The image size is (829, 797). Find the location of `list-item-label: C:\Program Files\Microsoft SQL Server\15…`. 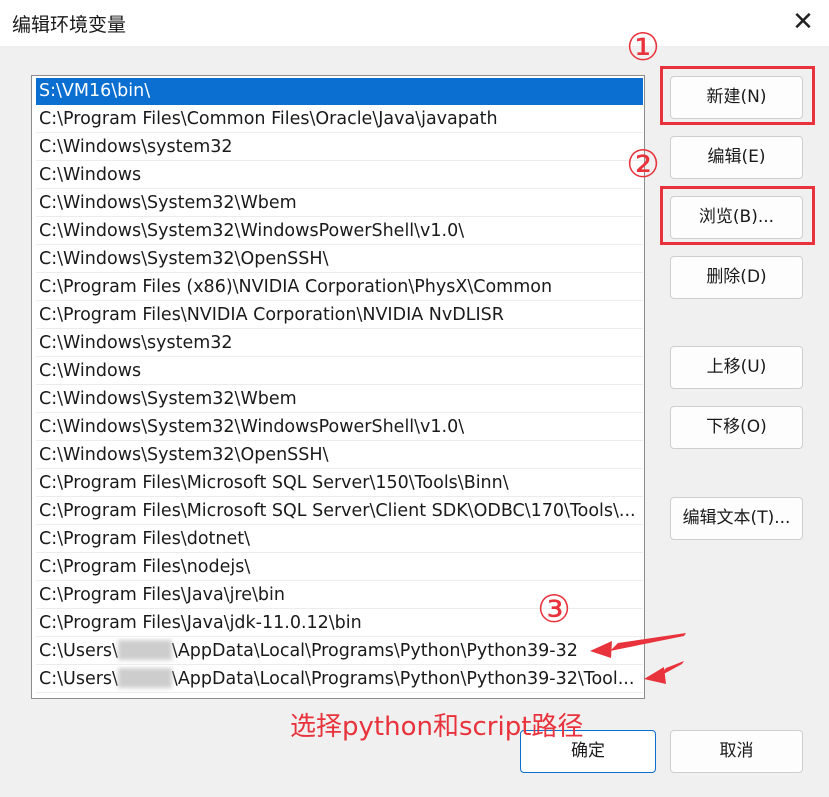

list-item-label: C:\Program Files\Microsoft SQL Server\15… is located at coordinates (274, 483).